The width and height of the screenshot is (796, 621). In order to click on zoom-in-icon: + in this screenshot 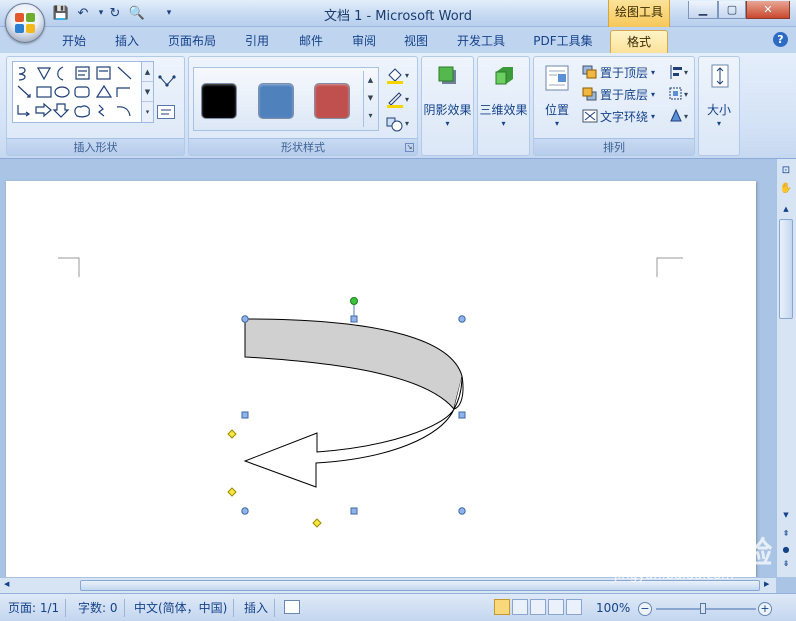, I will do `click(765, 609)`.